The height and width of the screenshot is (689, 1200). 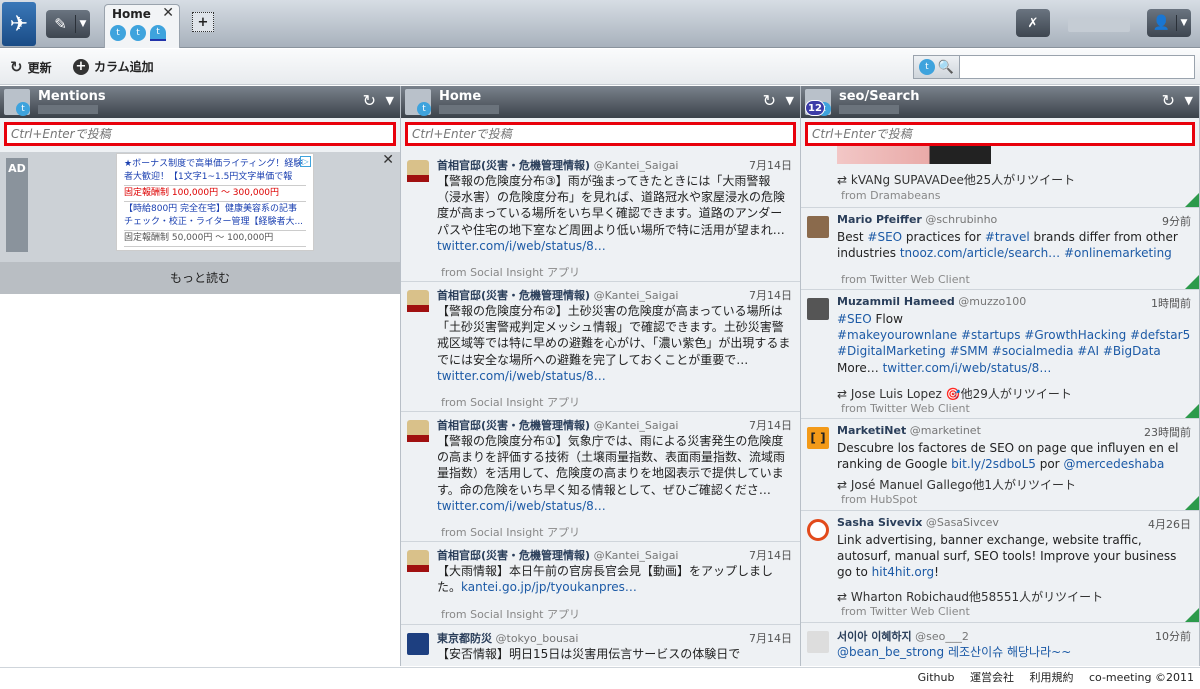 What do you see at coordinates (1051, 677) in the screenshot?
I see `footer-link-terms: 利用規約` at bounding box center [1051, 677].